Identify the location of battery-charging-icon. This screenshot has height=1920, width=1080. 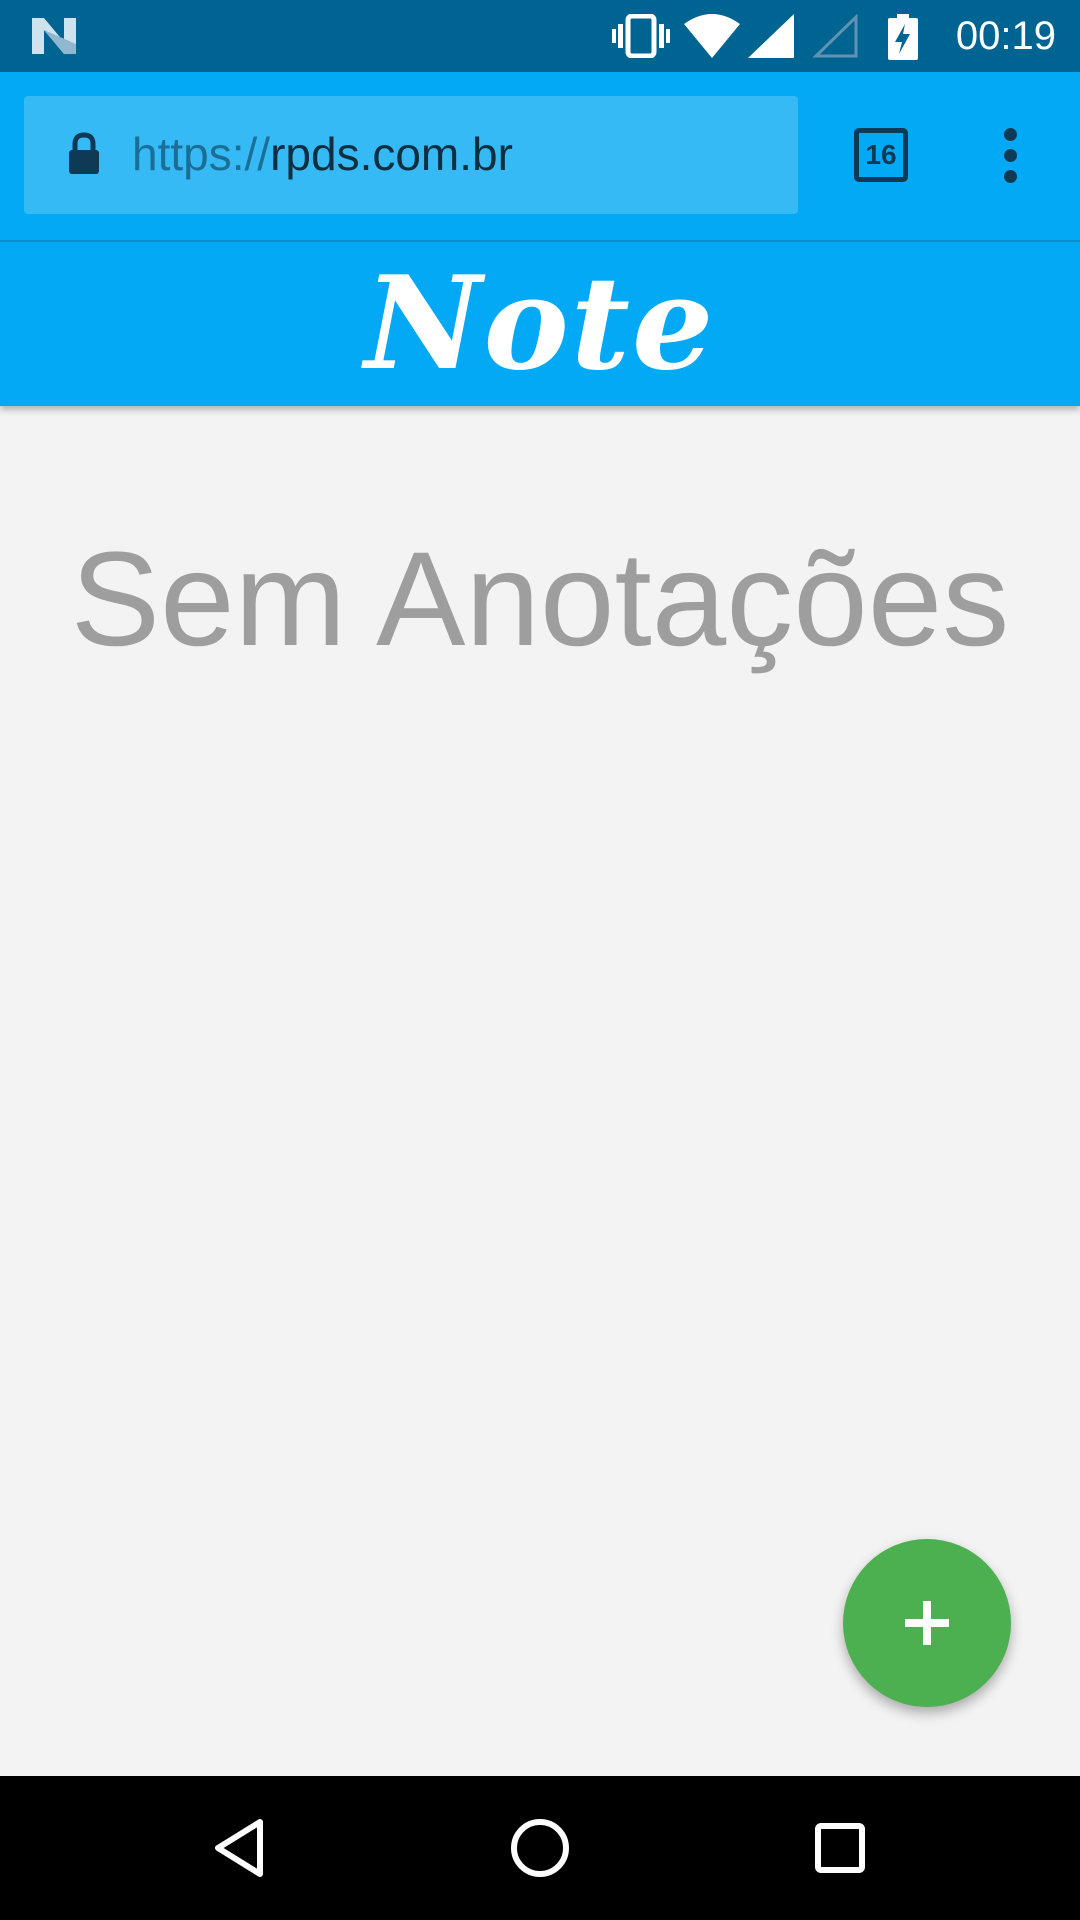
(903, 37).